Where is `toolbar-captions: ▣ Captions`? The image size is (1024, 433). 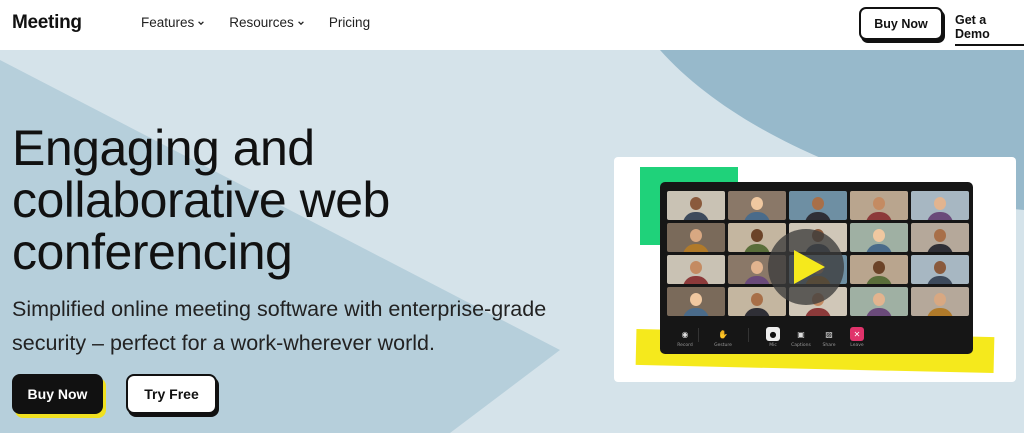
toolbar-captions: ▣ Captions is located at coordinates (801, 338).